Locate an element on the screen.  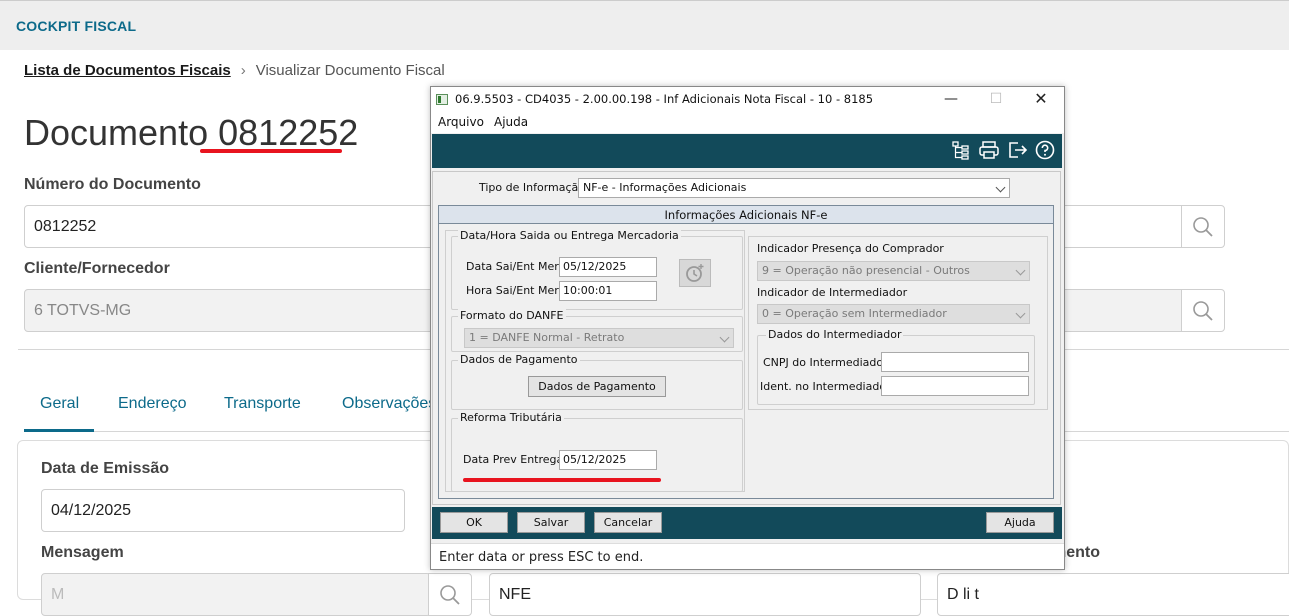
cancelar-button: Cancelar is located at coordinates (628, 522).